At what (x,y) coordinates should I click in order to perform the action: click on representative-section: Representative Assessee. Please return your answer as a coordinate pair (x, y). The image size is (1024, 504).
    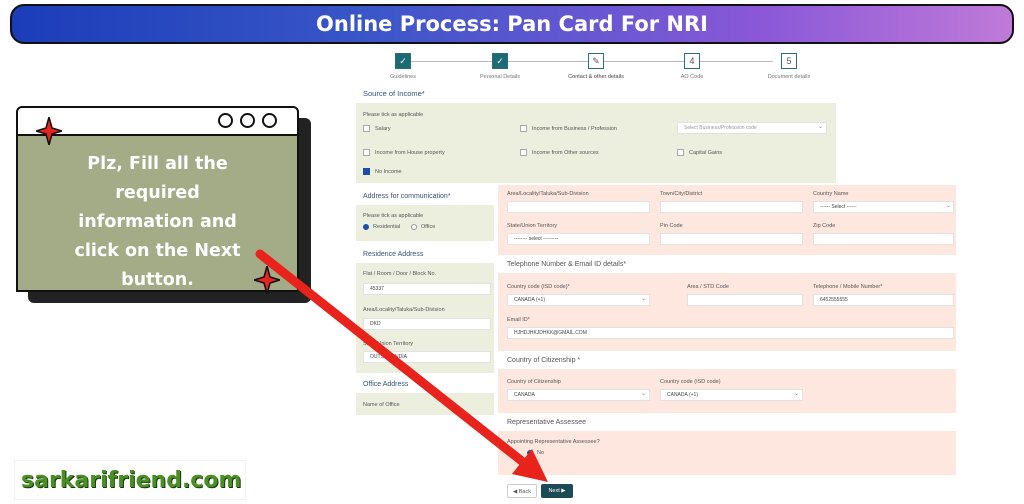
    Looking at the image, I should click on (727, 422).